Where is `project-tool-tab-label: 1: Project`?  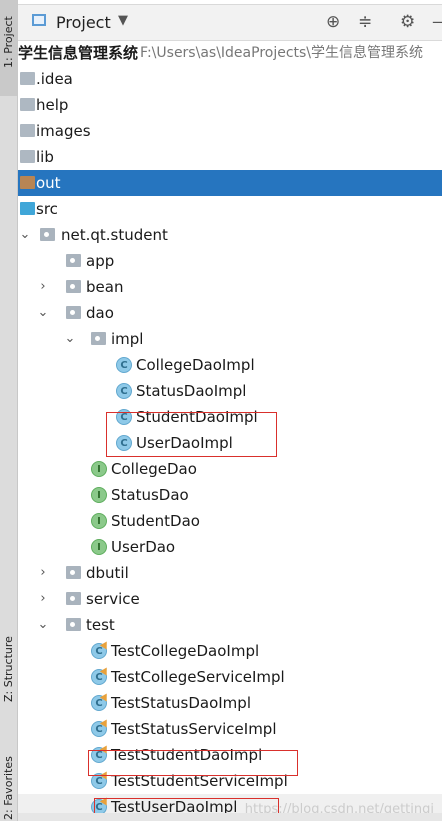 project-tool-tab-label: 1: Project is located at coordinates (8, 42).